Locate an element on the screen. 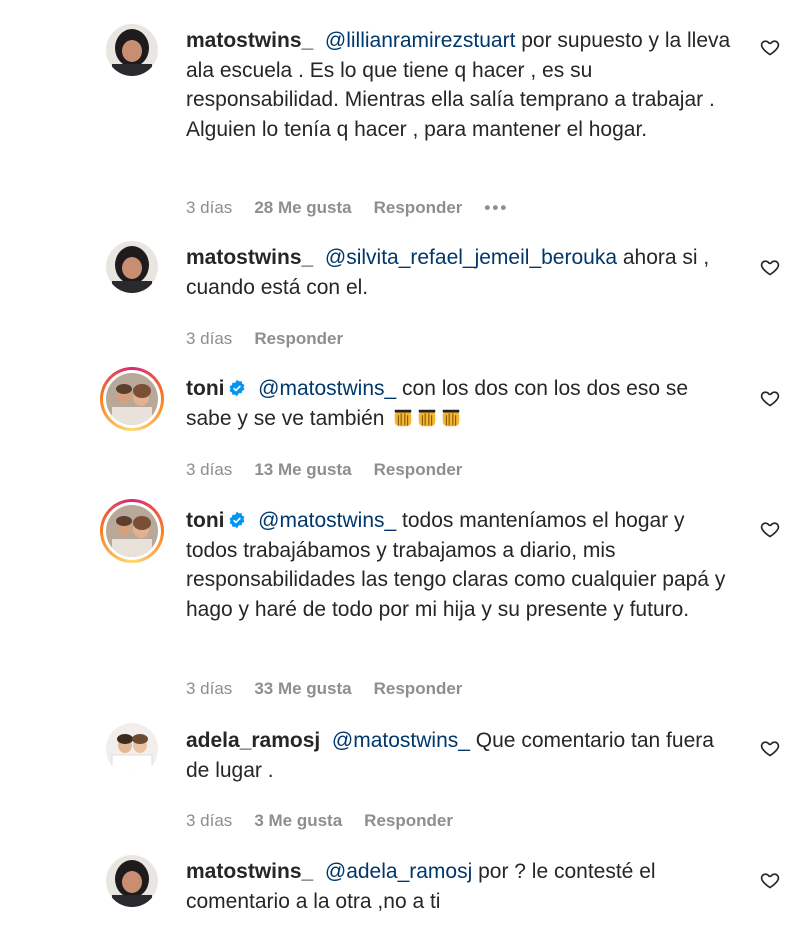  comment-meta: 3 días 28 Me gusta Responder ••• is located at coordinates (347, 208).